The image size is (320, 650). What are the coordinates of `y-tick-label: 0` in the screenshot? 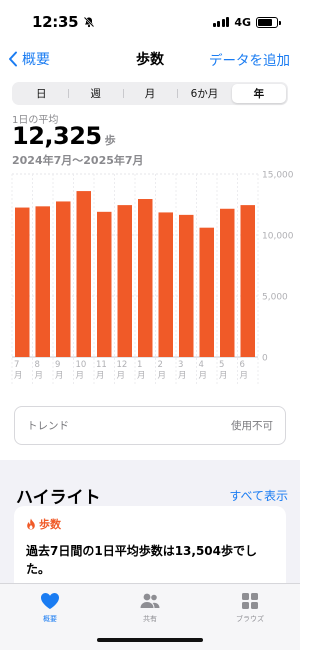 It's located at (265, 359).